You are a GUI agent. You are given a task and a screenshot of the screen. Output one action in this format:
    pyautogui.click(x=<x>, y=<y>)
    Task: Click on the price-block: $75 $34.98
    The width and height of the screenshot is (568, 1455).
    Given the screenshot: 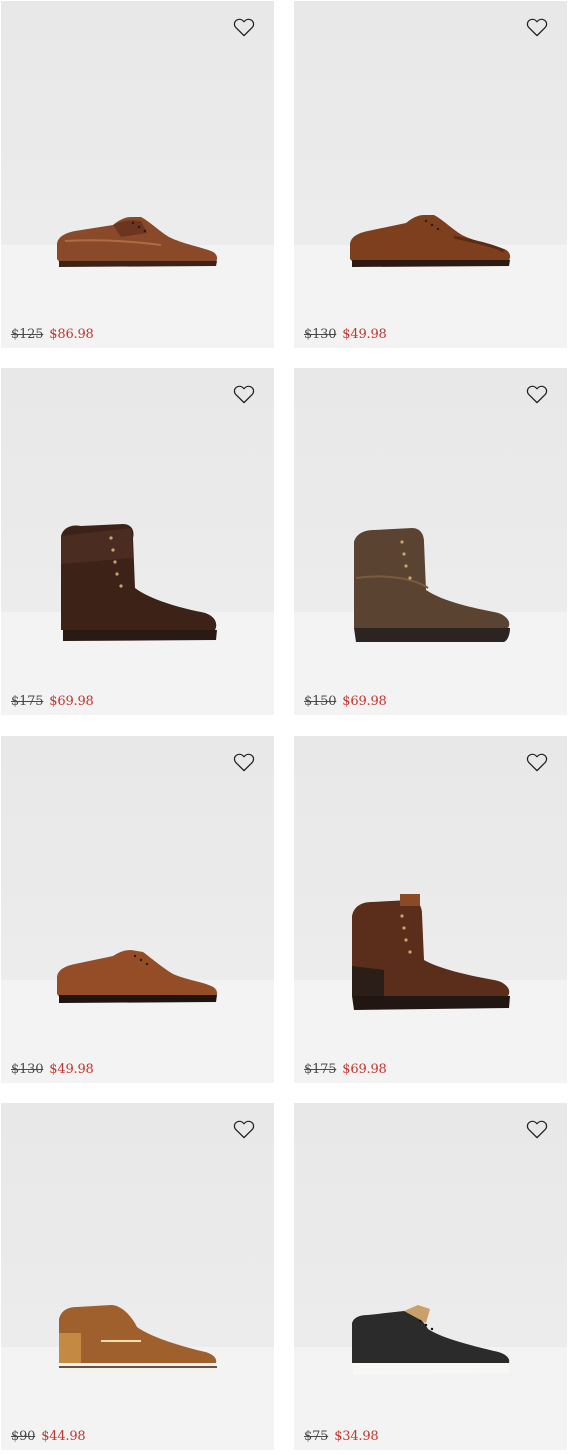 What is the action you would take?
    pyautogui.click(x=341, y=1436)
    